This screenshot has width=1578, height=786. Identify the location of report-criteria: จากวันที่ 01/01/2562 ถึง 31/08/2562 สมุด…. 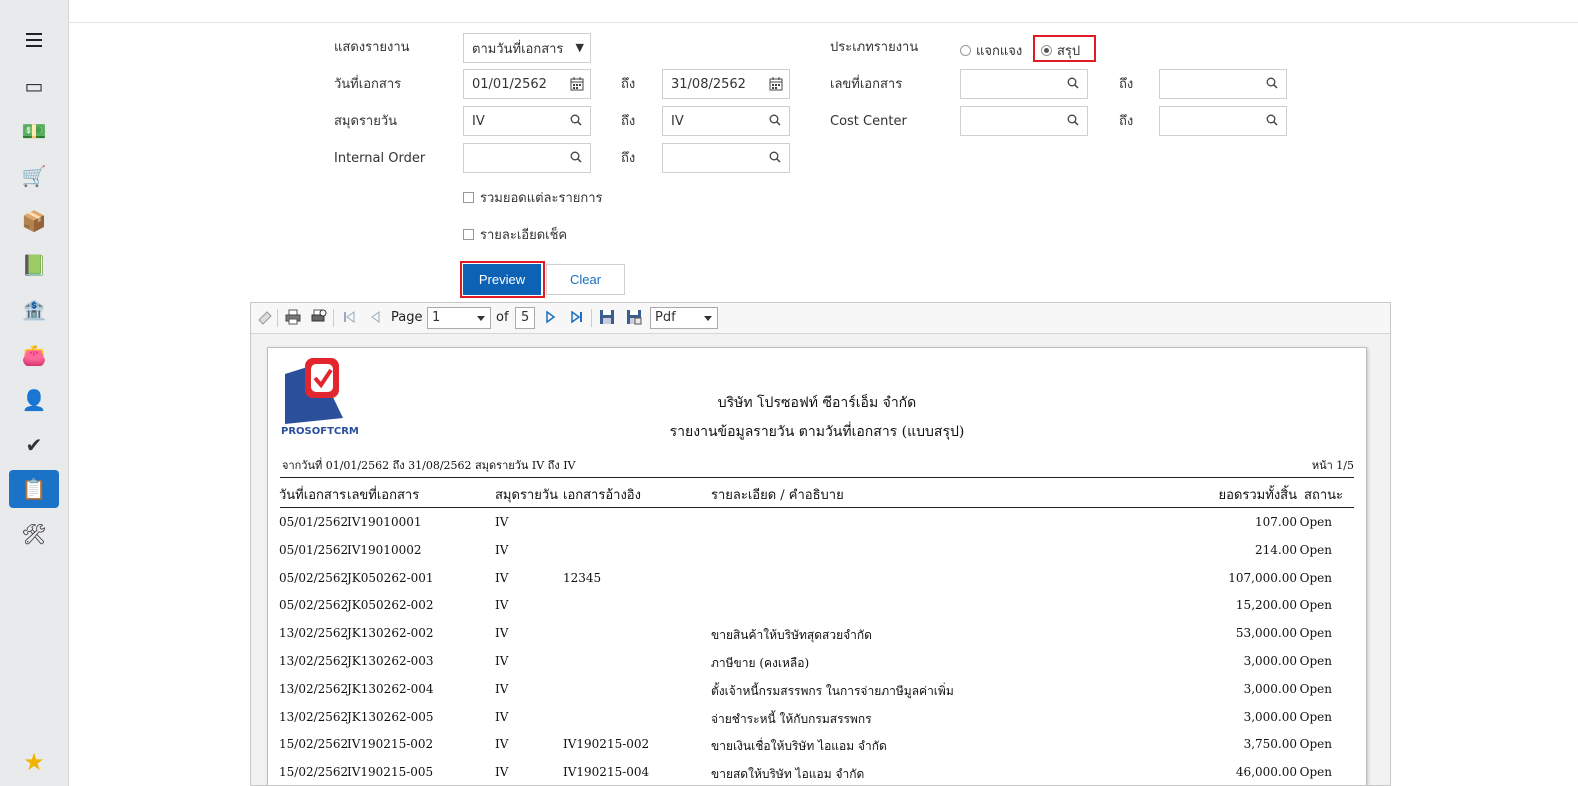
(429, 465).